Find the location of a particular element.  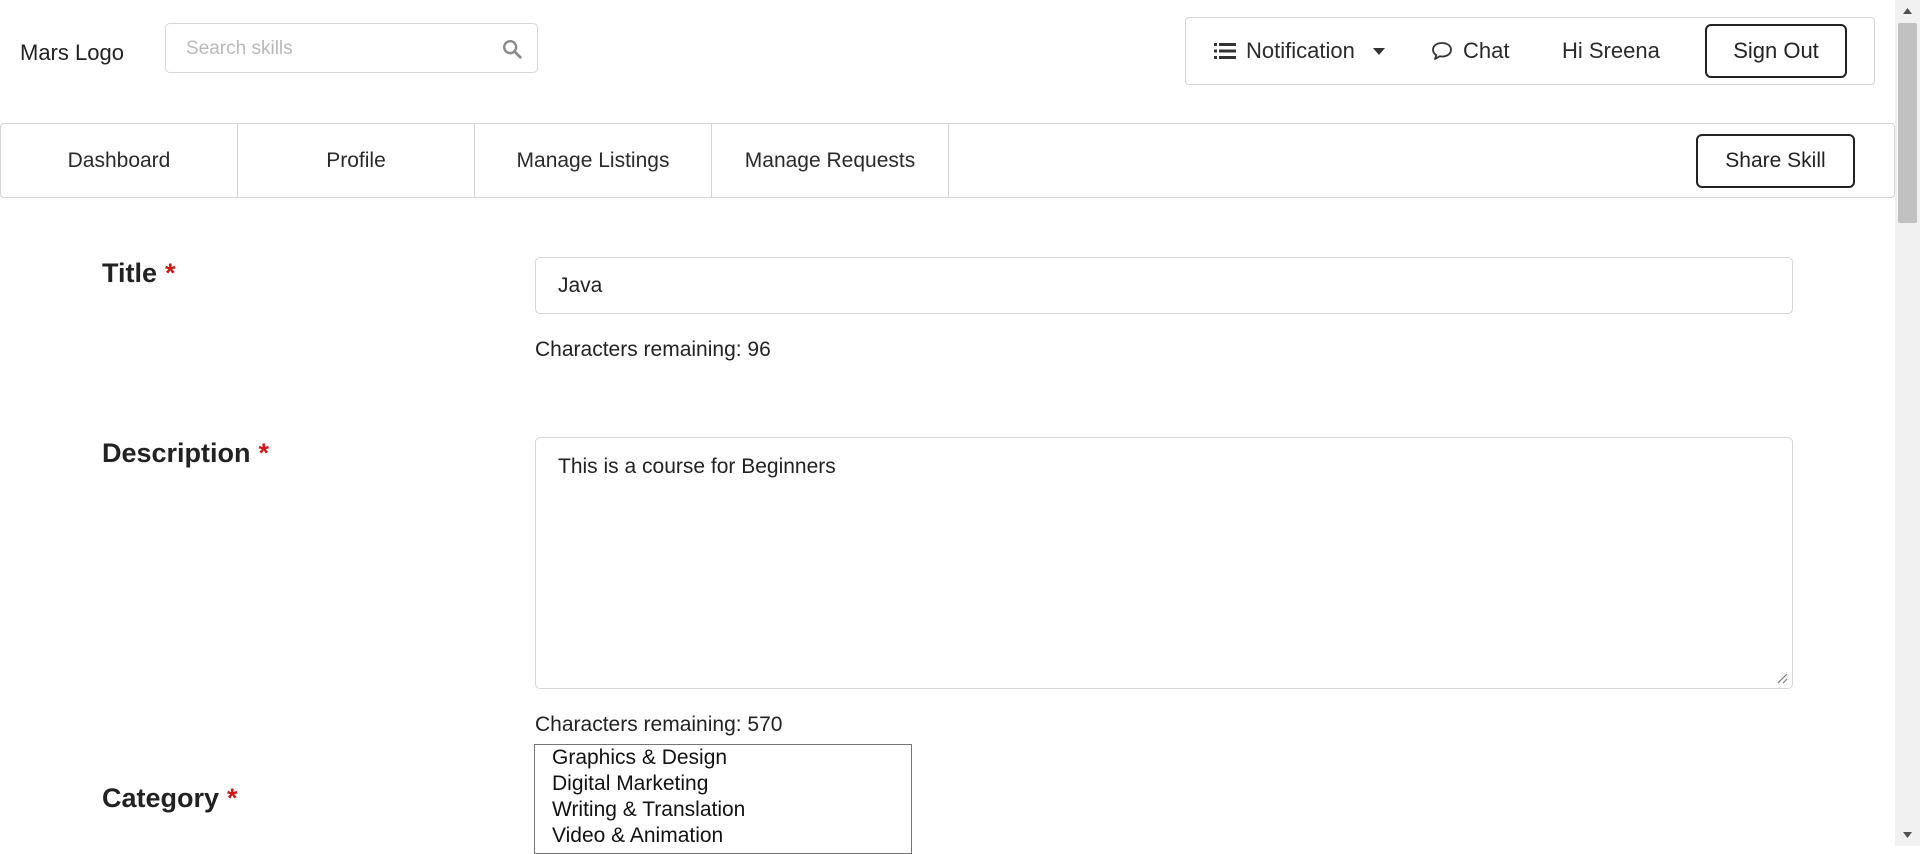

search-input is located at coordinates (336, 49).